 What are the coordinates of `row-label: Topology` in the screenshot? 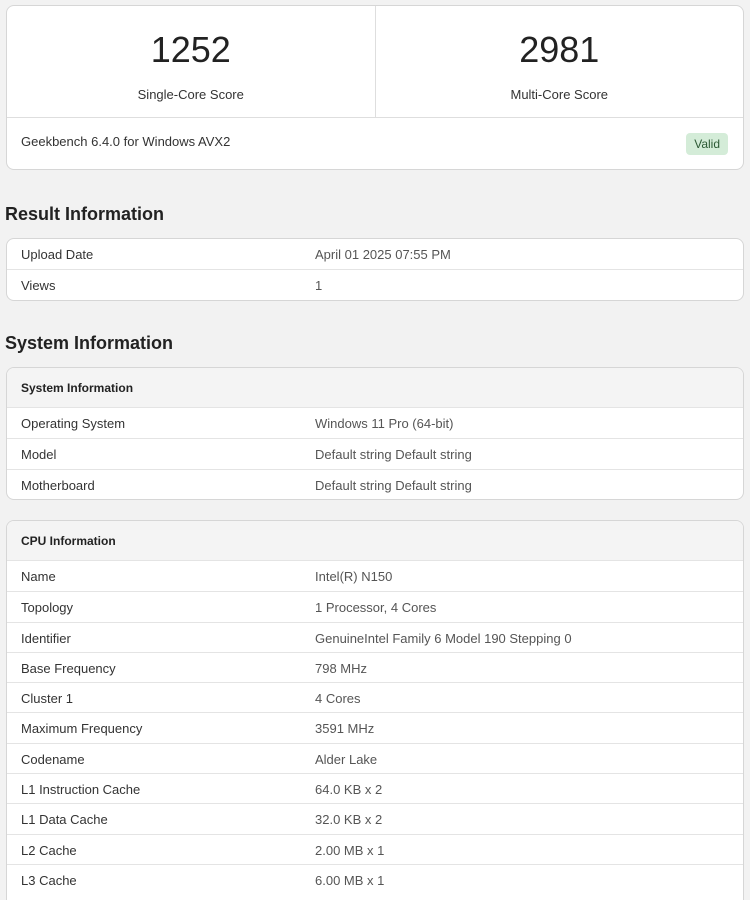 It's located at (47, 608).